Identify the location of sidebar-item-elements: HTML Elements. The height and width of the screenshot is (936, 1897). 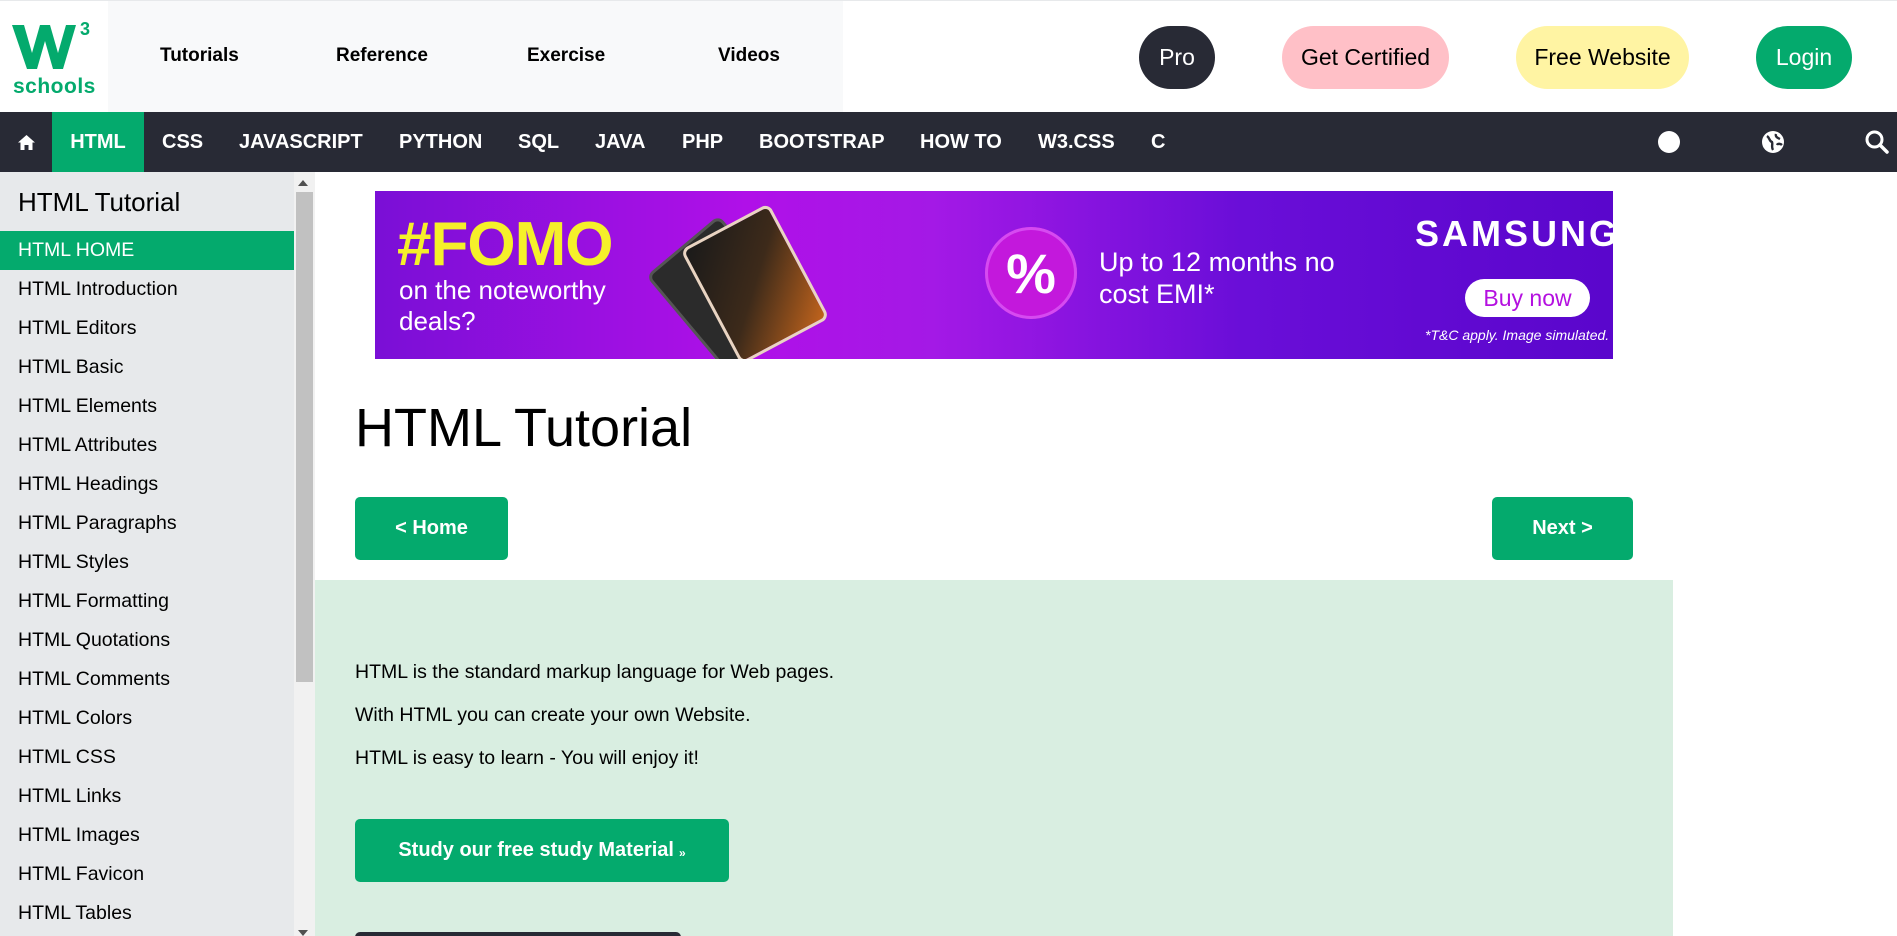
(147, 406).